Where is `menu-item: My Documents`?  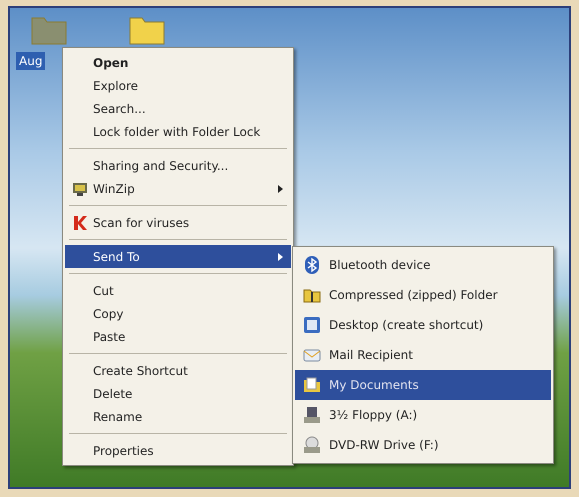 menu-item: My Documents is located at coordinates (423, 385).